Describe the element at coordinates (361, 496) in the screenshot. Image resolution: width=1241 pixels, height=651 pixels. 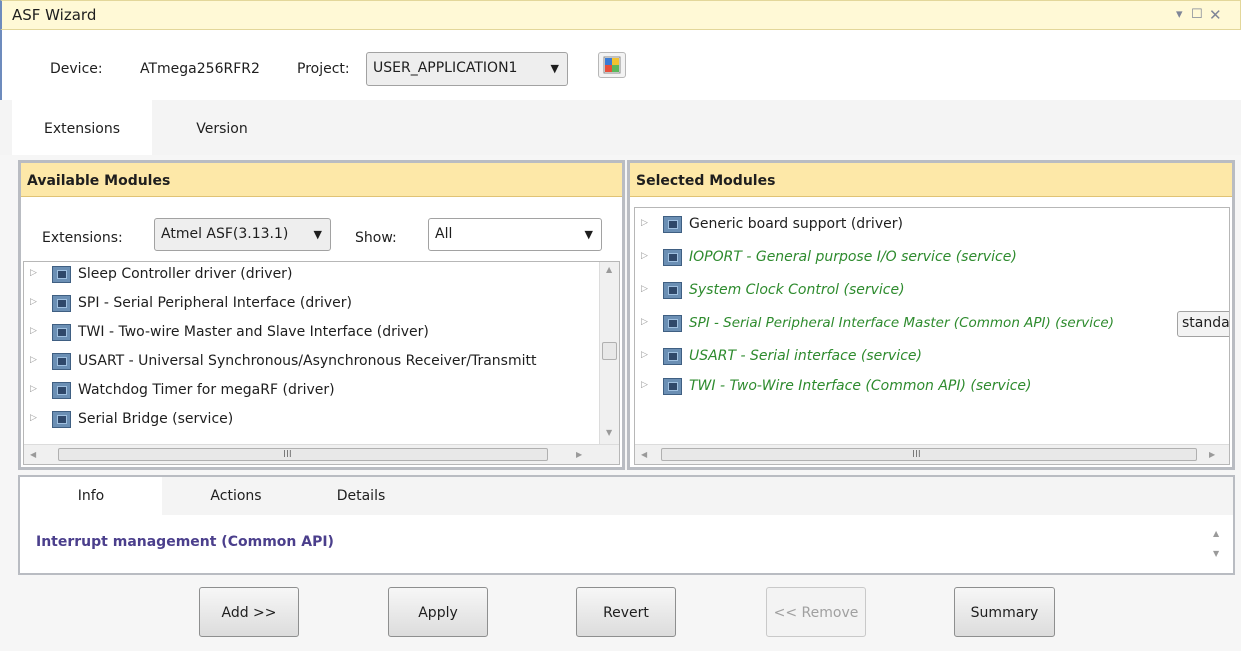
I see `tab-details: Details` at that location.